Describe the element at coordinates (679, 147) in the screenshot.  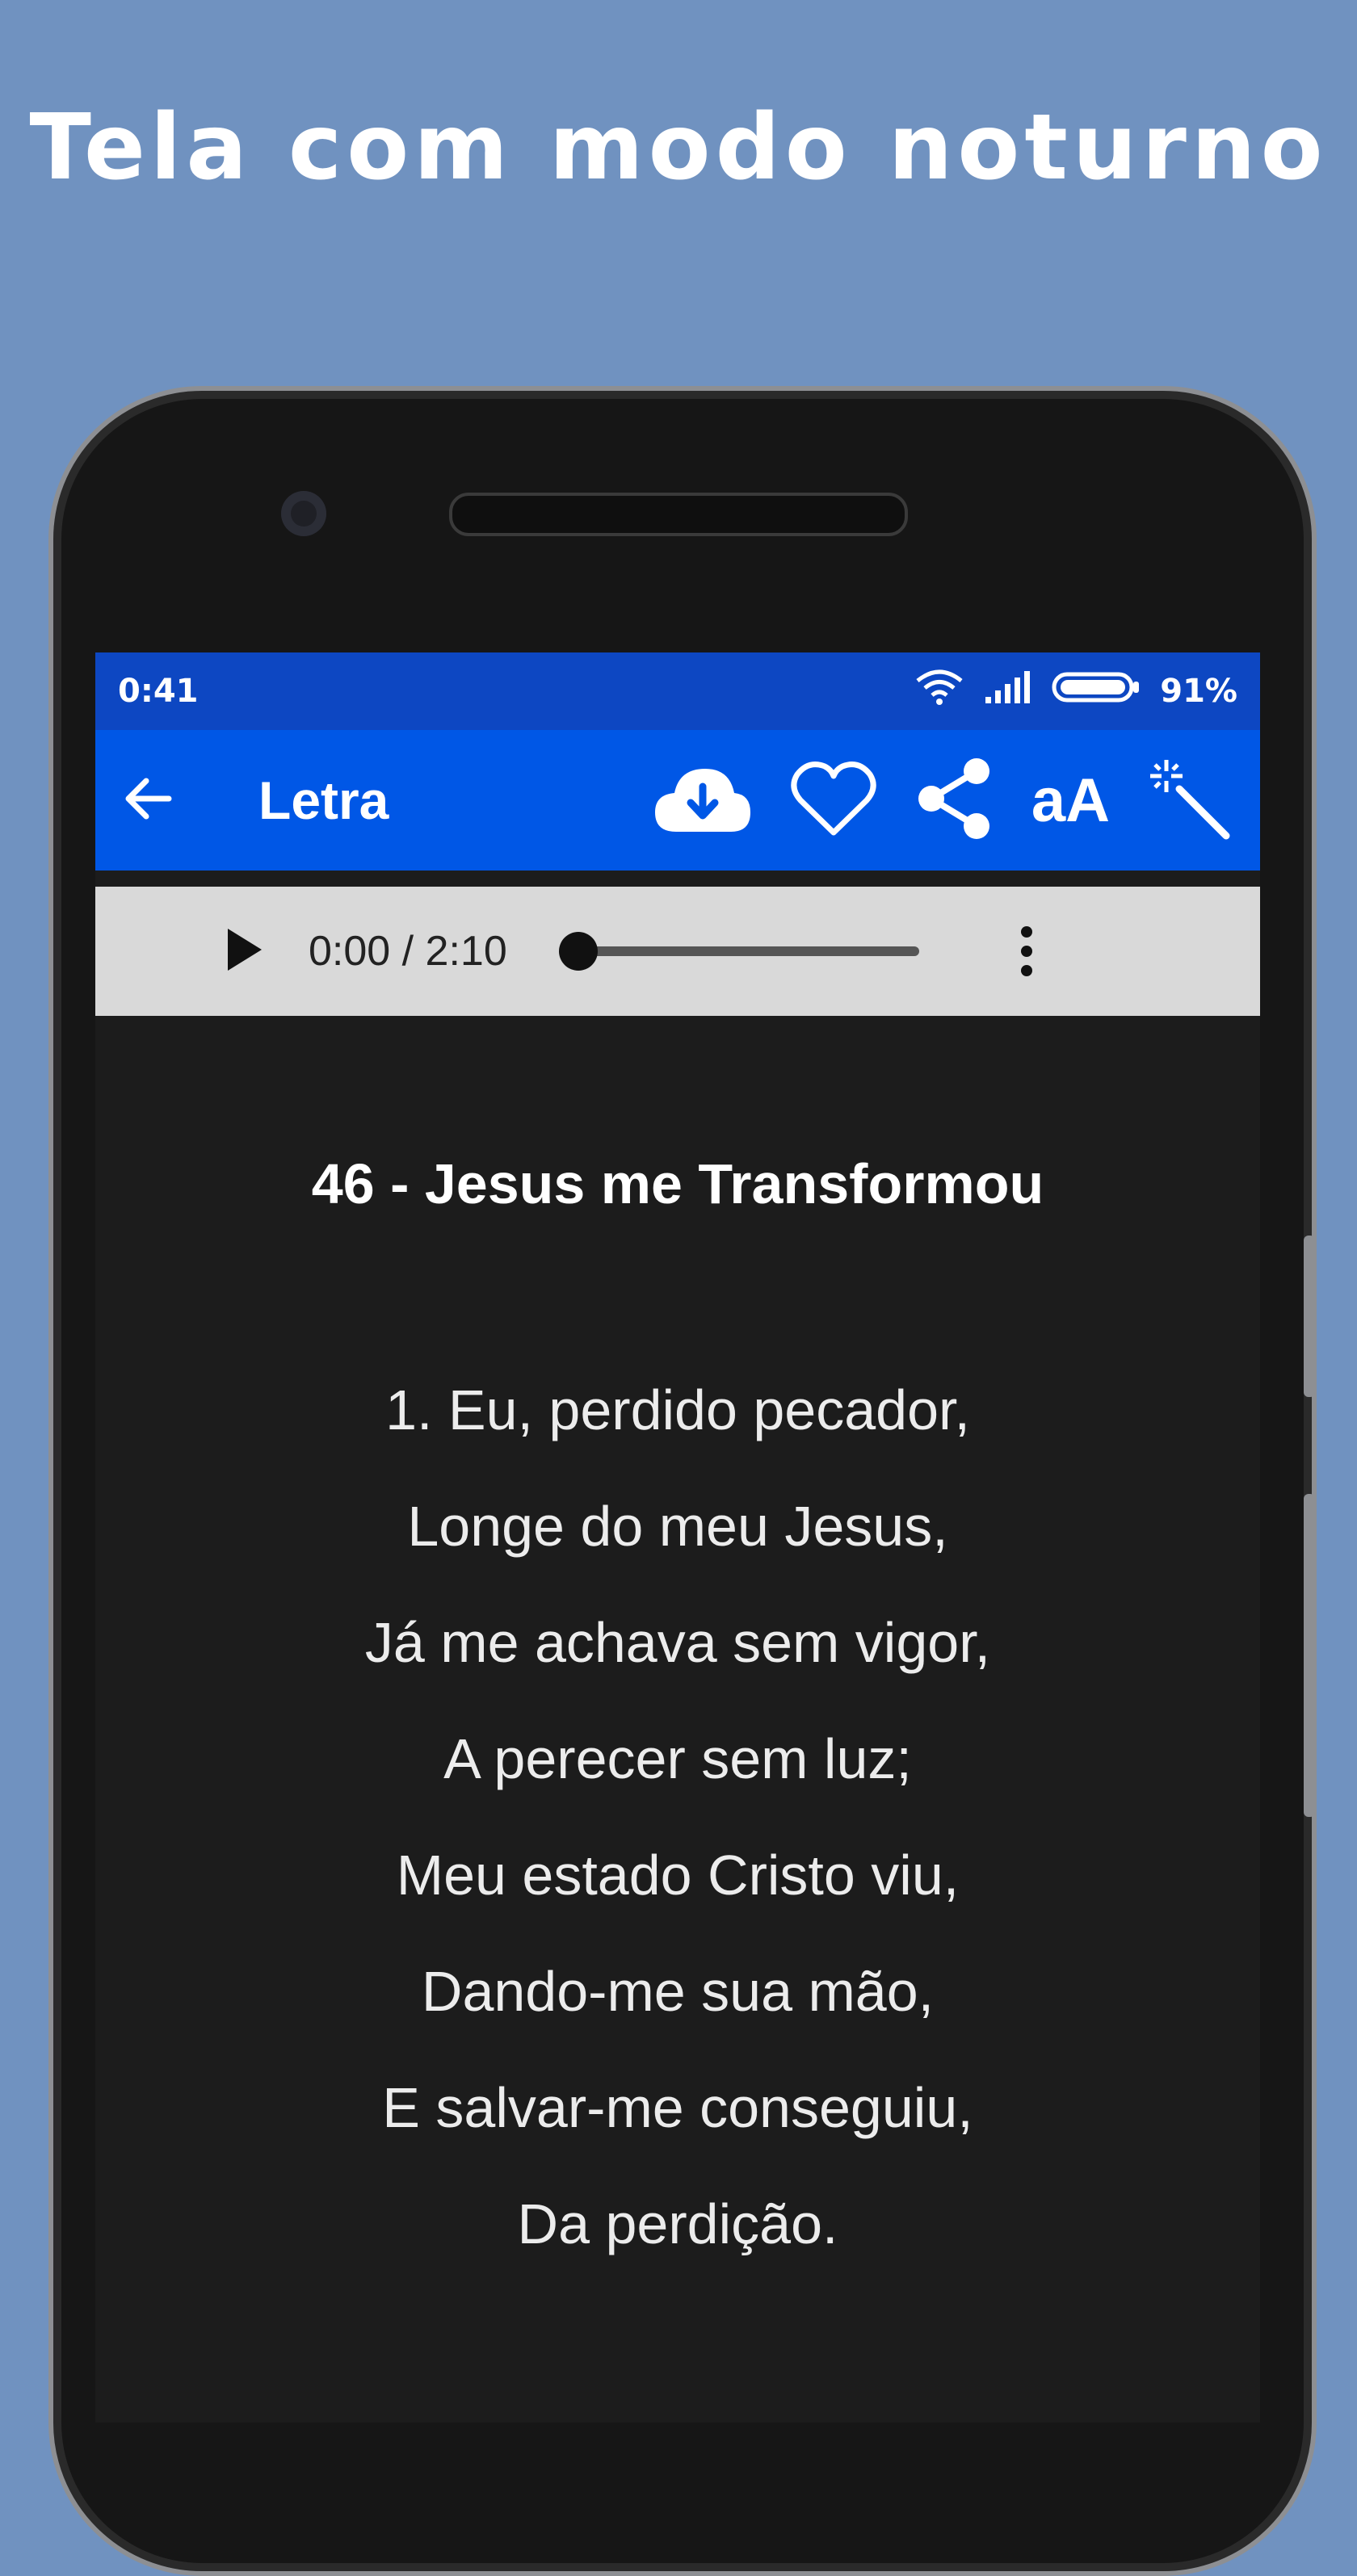
I see `promo-headline: Tela com modo noturno` at that location.